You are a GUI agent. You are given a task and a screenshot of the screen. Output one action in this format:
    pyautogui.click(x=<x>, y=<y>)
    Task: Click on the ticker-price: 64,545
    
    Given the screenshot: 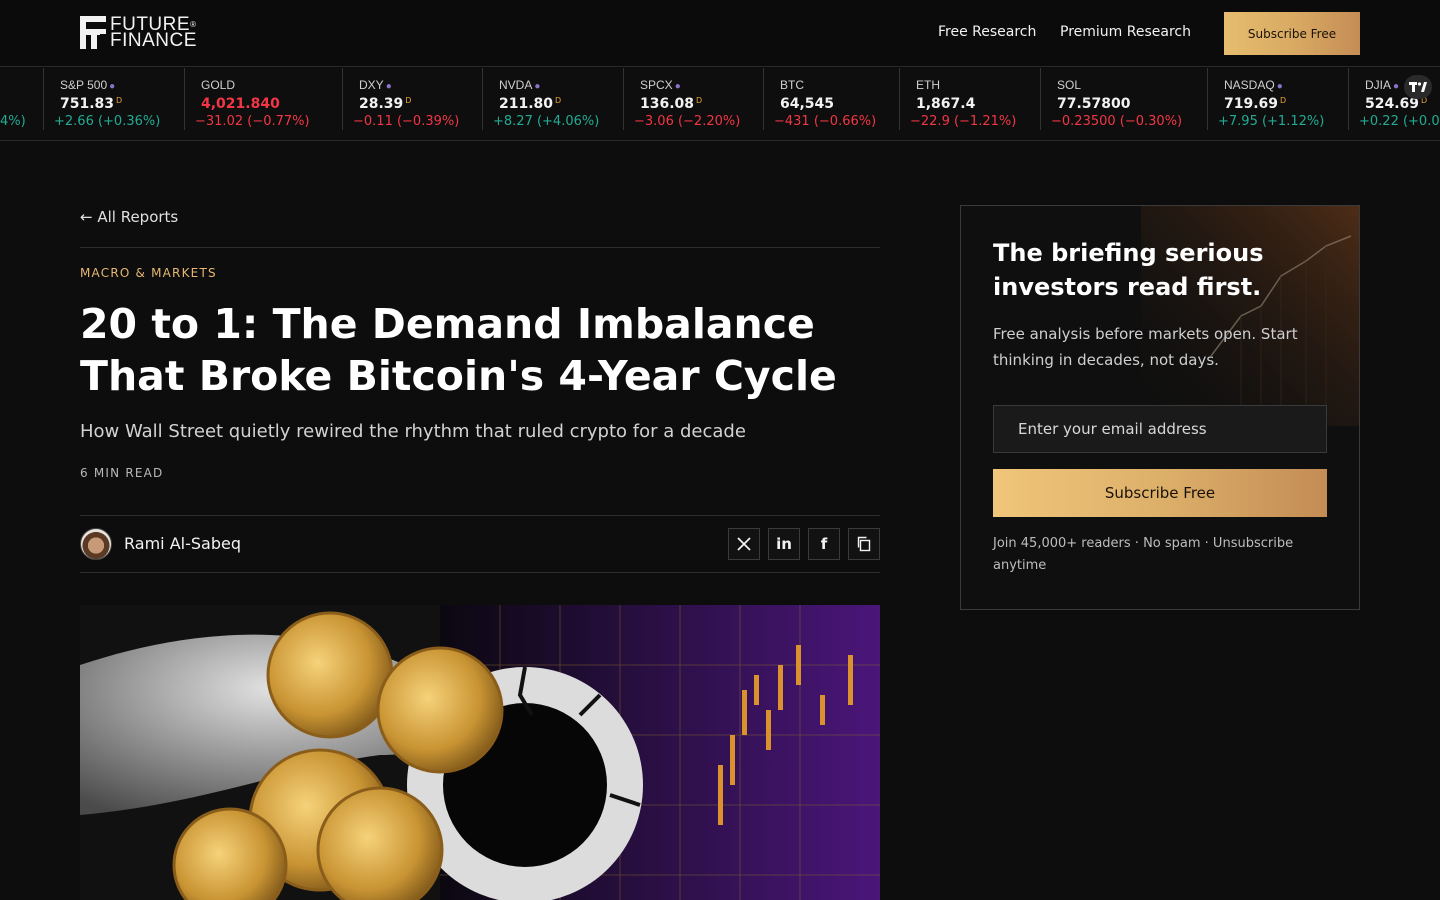 What is the action you would take?
    pyautogui.click(x=807, y=104)
    